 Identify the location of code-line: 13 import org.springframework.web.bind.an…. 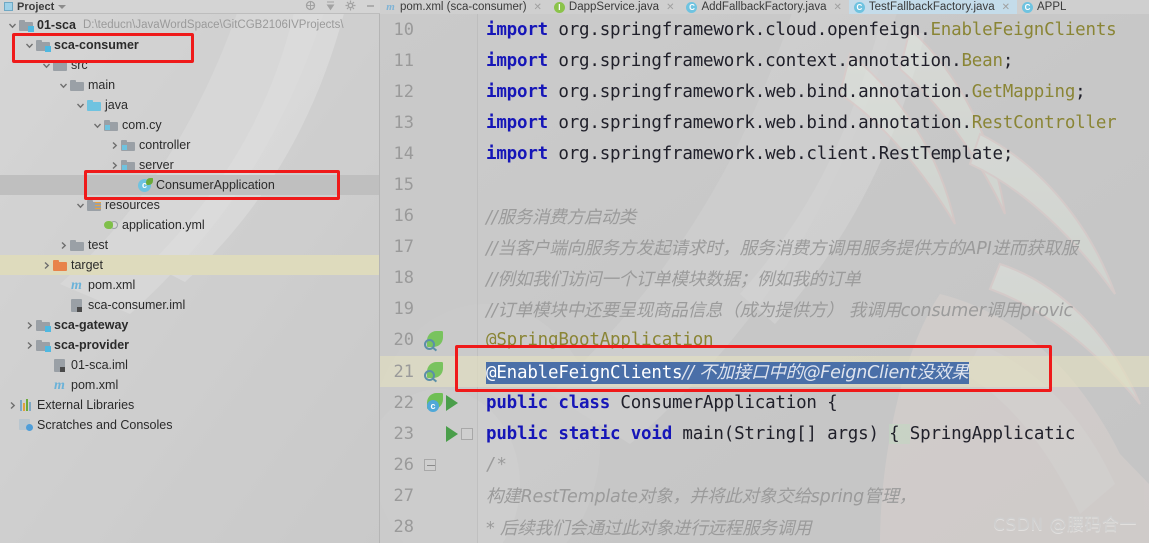
(764, 122).